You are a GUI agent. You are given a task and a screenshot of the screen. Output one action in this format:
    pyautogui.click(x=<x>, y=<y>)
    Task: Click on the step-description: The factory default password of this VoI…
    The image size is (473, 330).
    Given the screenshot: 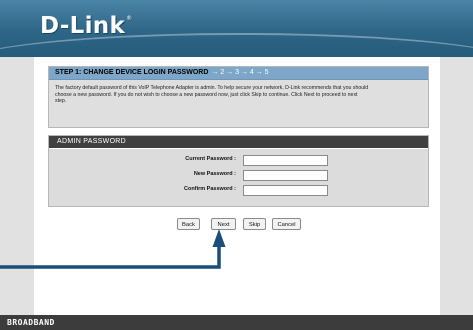 What is the action you would take?
    pyautogui.click(x=212, y=95)
    